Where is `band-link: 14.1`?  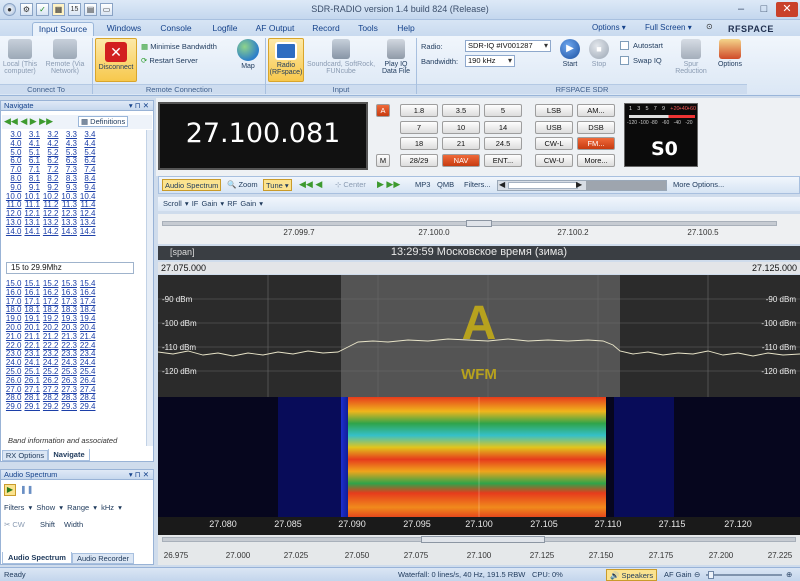 band-link: 14.1 is located at coordinates (31, 232).